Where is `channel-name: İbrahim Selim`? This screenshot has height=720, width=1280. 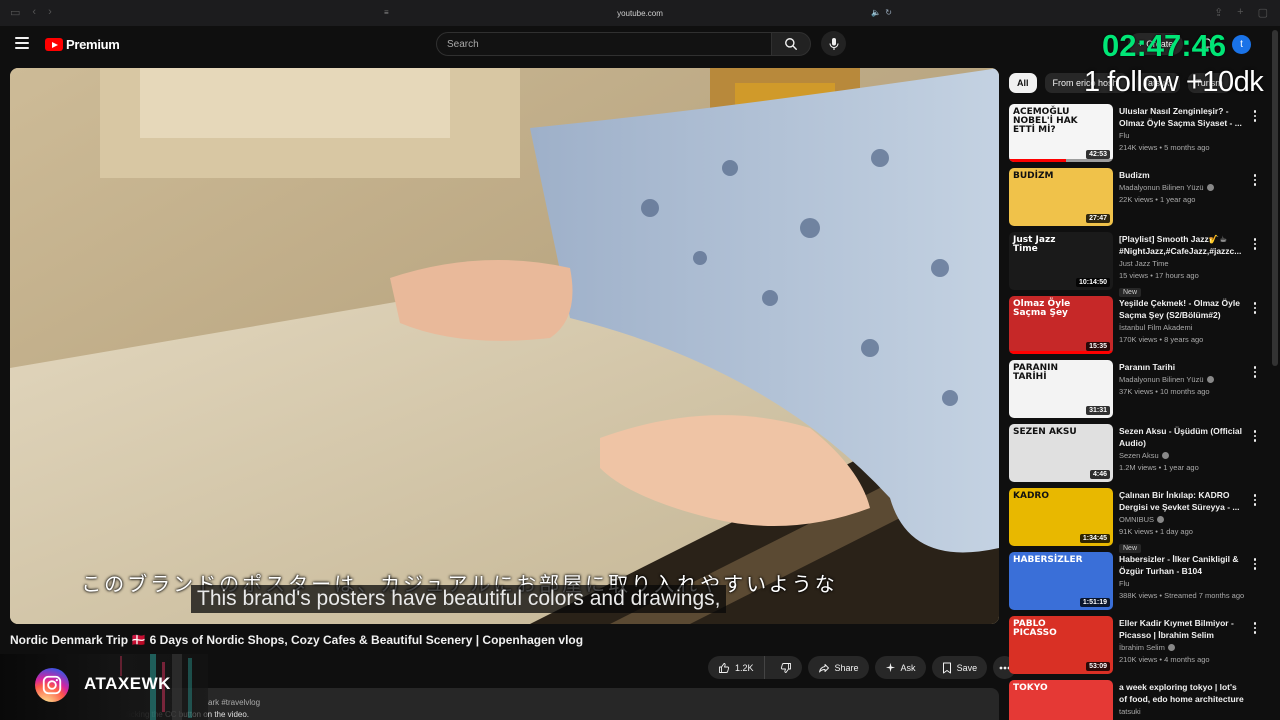 channel-name: İbrahim Selim is located at coordinates (1183, 648).